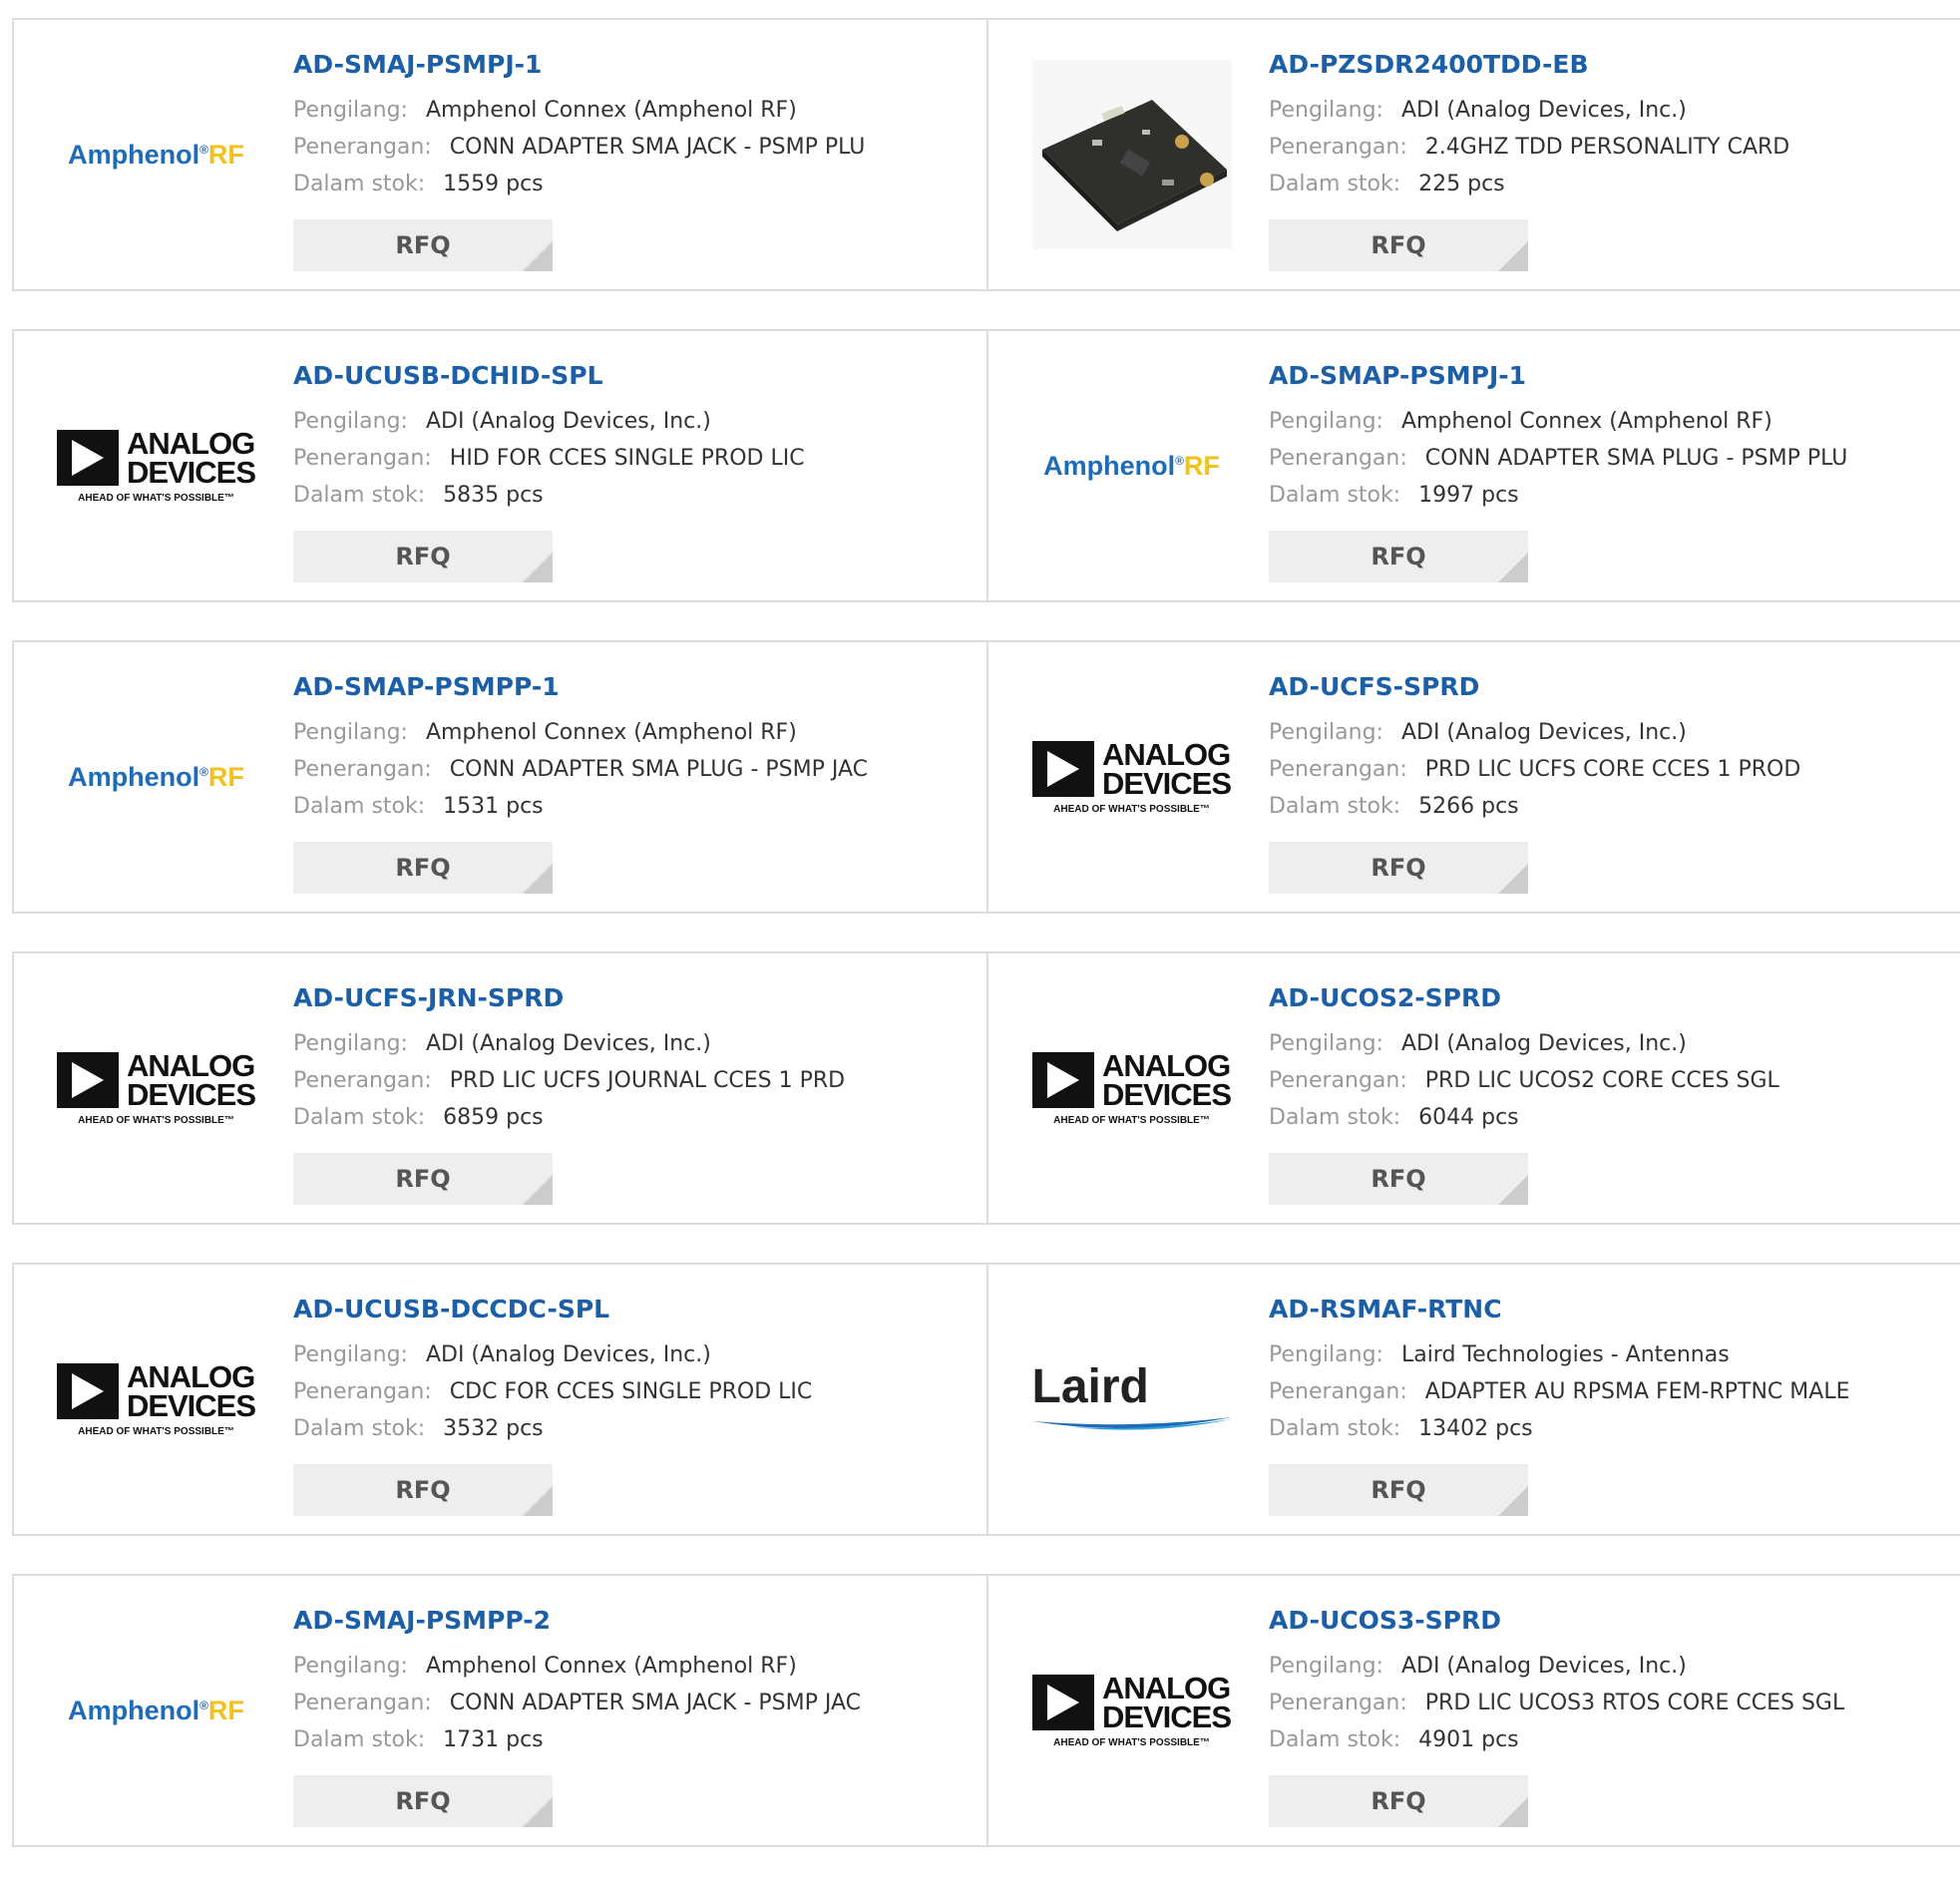 This screenshot has width=1960, height=1885. Describe the element at coordinates (88, 1079) in the screenshot. I see `play-triangle-icon` at that location.